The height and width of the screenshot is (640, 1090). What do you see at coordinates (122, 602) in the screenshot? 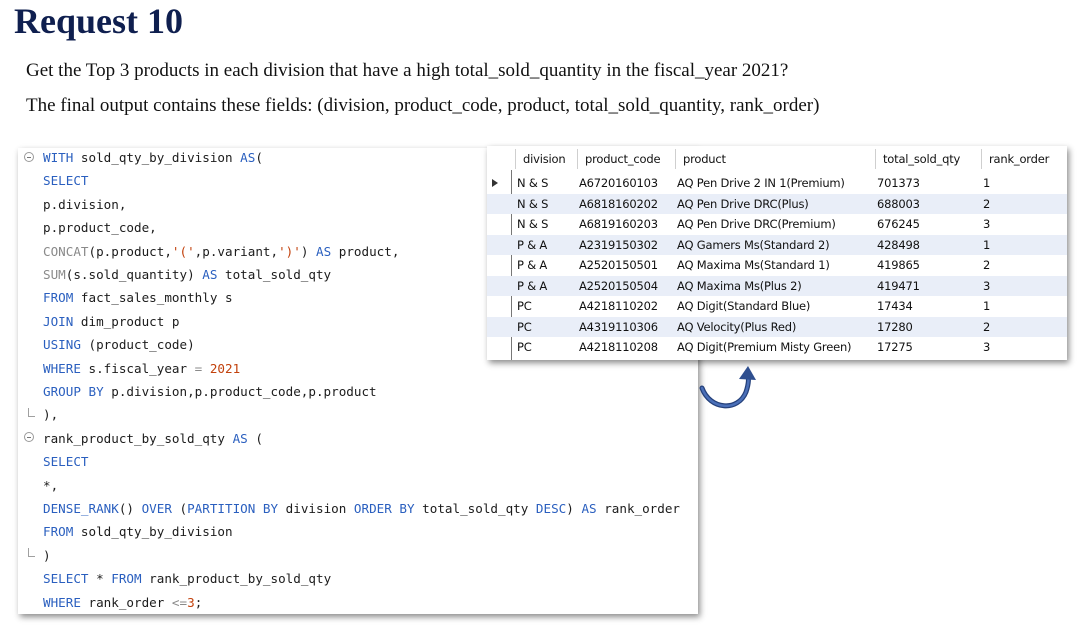
I see `code-line: WHERE rank_order <=3;` at bounding box center [122, 602].